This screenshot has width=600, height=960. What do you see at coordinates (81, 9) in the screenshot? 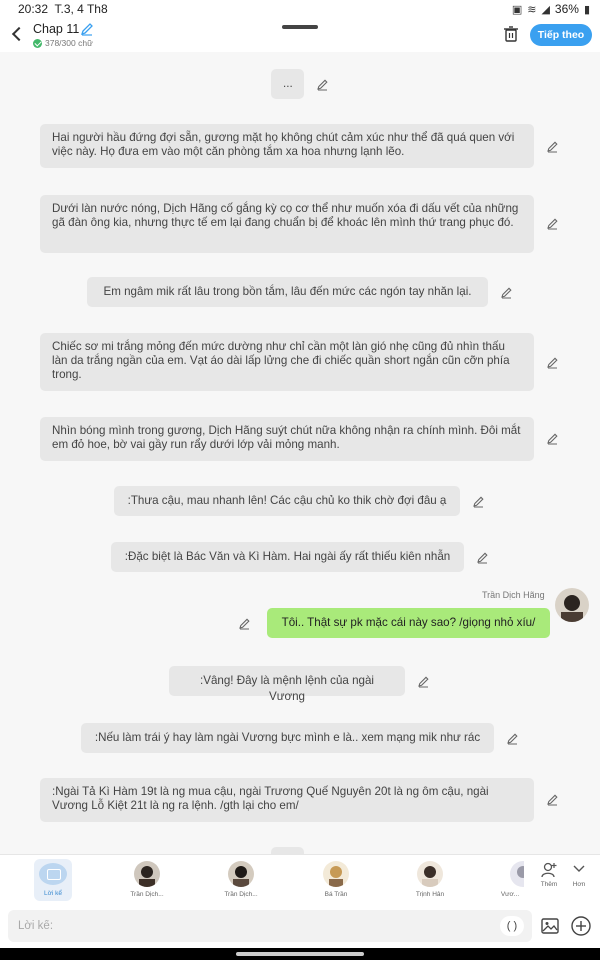
I see `status-date: T.3, 4 Th8` at bounding box center [81, 9].